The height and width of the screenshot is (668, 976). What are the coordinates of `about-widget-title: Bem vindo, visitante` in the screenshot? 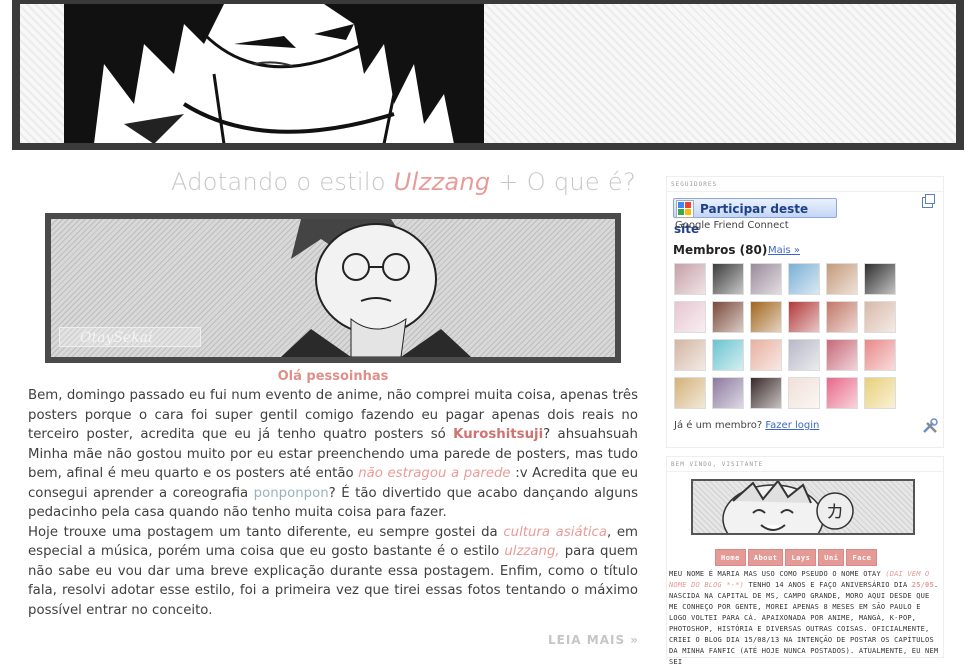 It's located at (805, 464).